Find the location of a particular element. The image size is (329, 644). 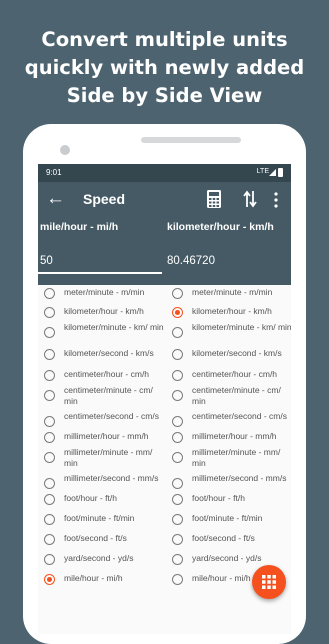

right-unit-label: yard/second - yd/s is located at coordinates (227, 558).